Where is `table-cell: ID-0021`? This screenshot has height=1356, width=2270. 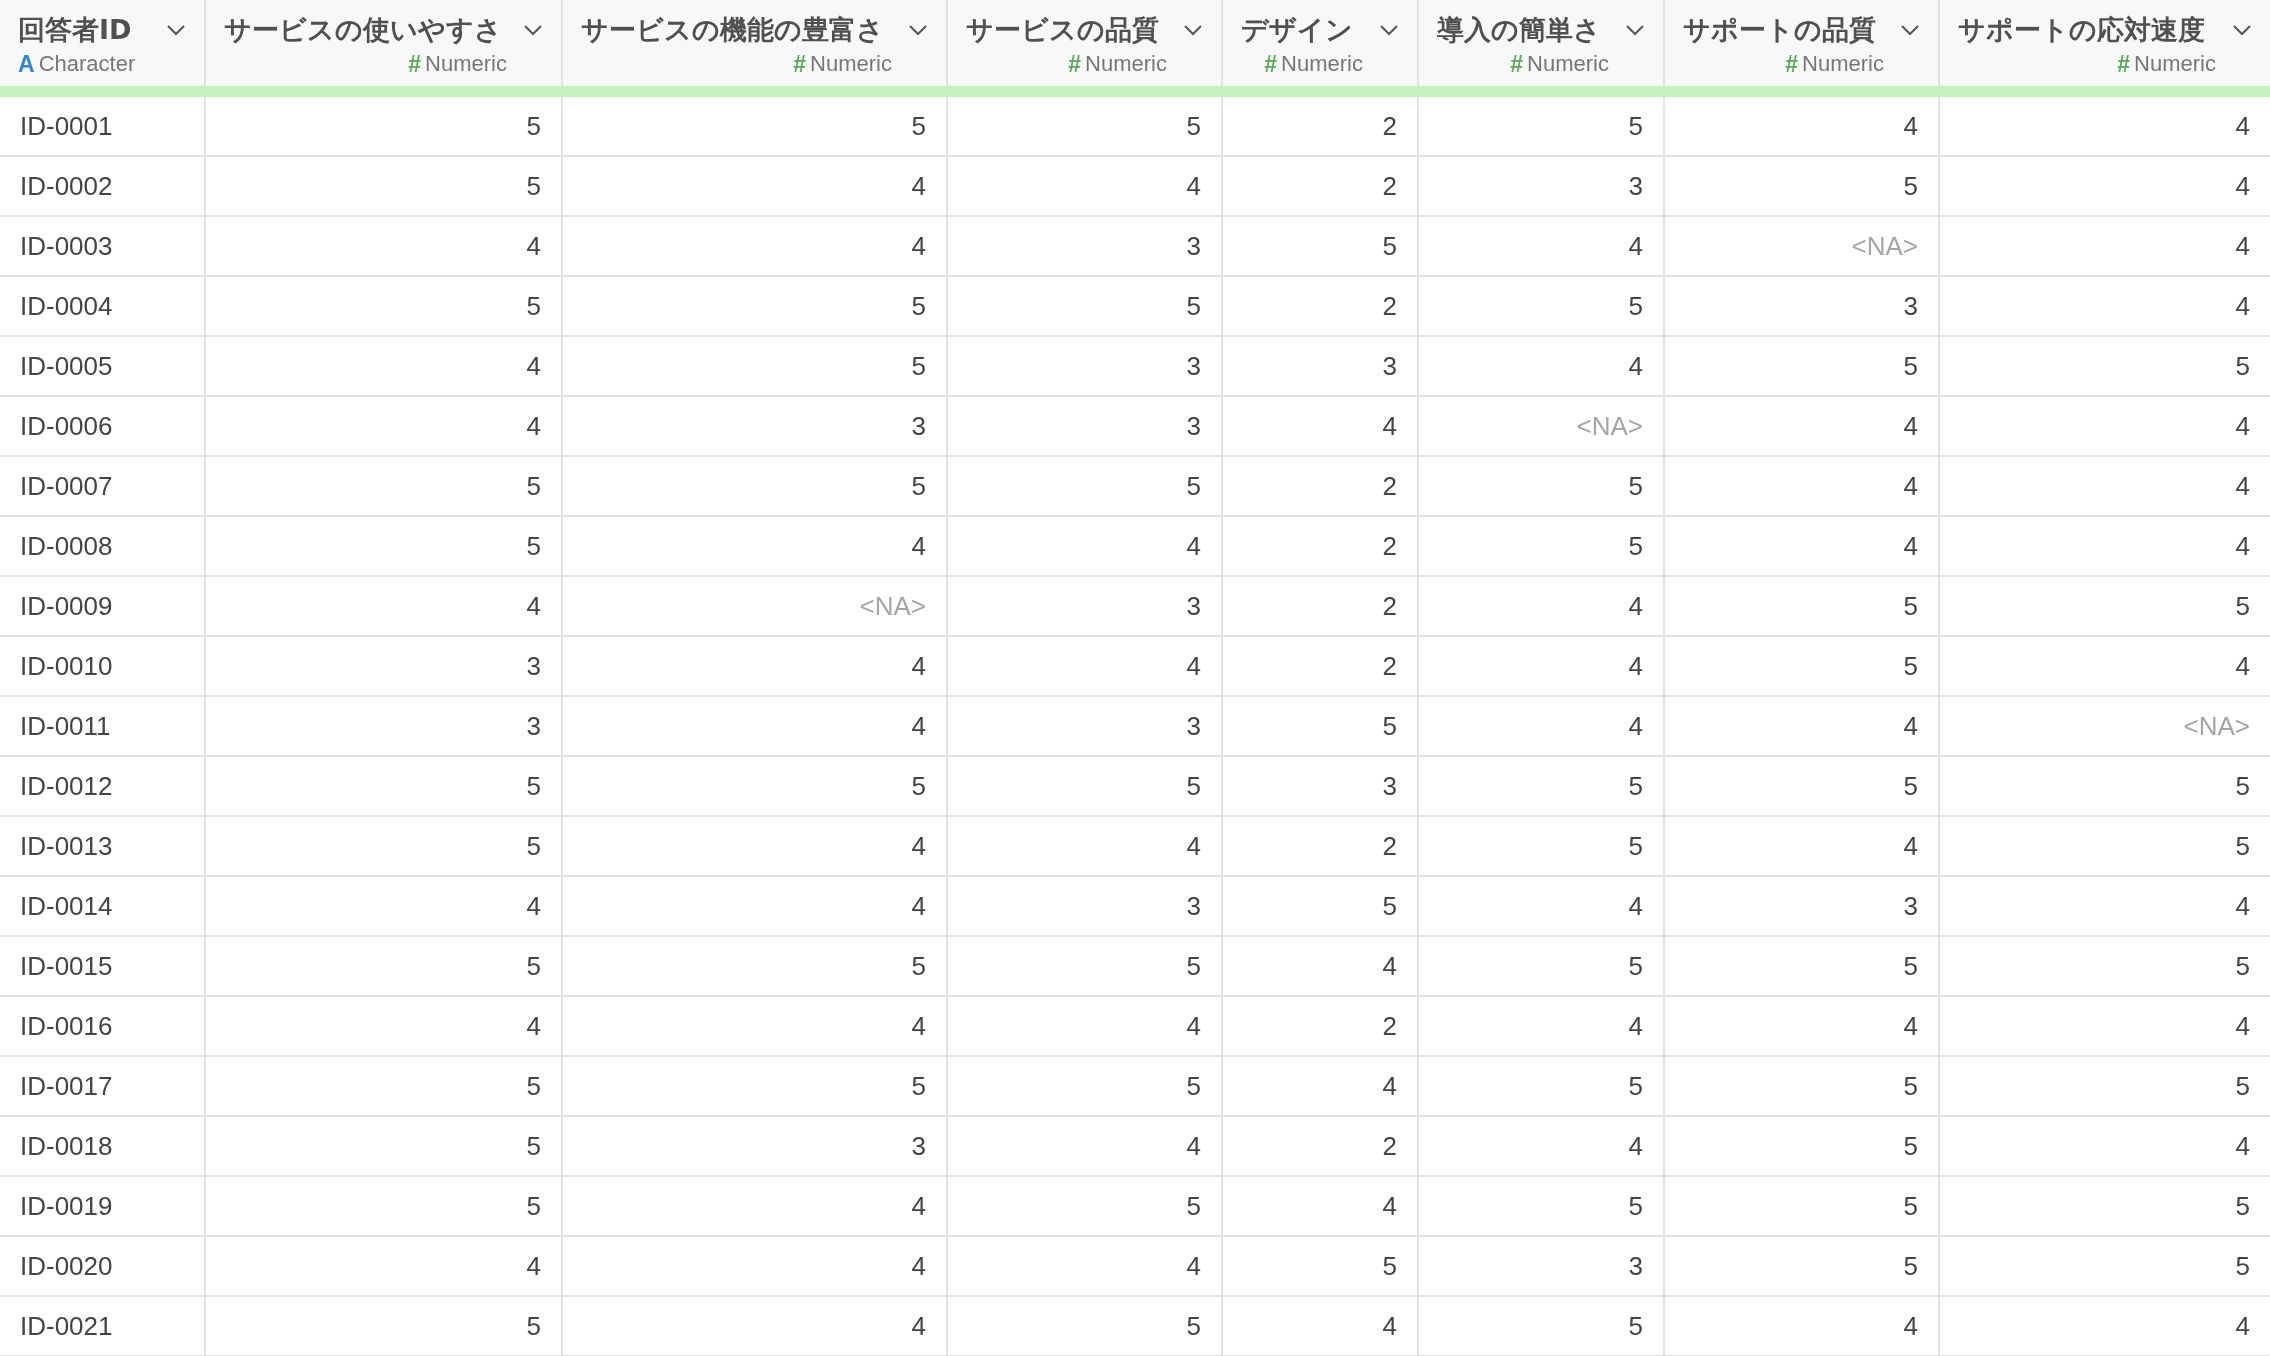
table-cell: ID-0021 is located at coordinates (66, 1326).